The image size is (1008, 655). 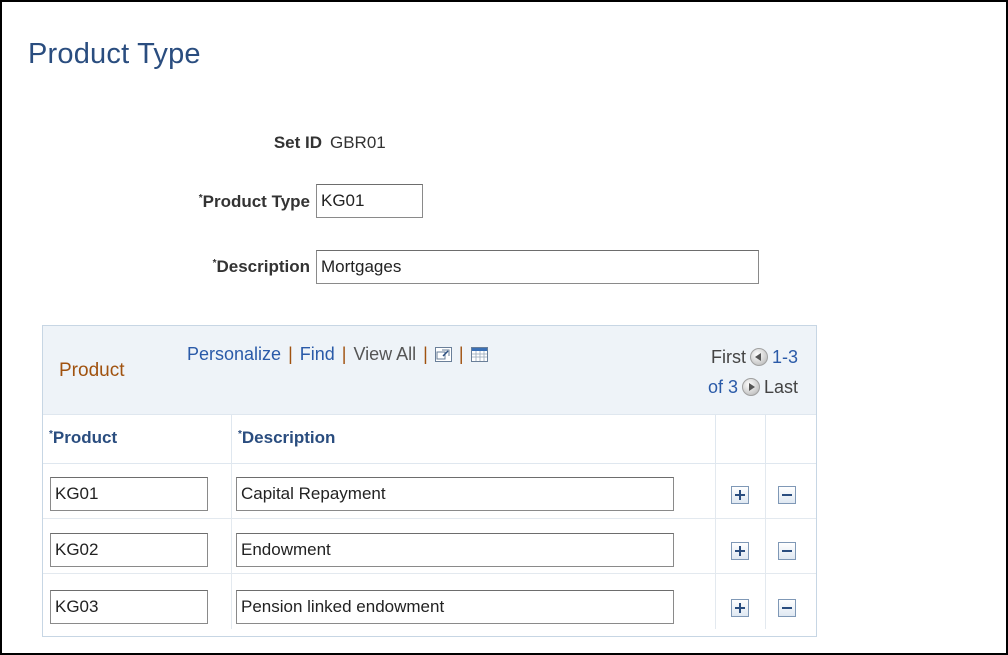 What do you see at coordinates (137, 439) in the screenshot?
I see `column-header-product: *Product` at bounding box center [137, 439].